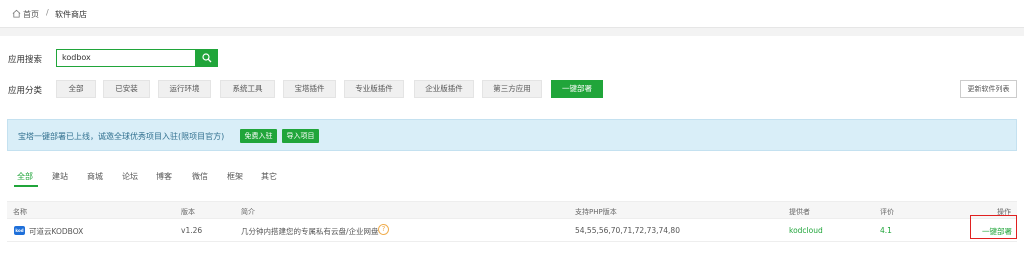 This screenshot has height=269, width=1024. Describe the element at coordinates (806, 230) in the screenshot. I see `provider-link: kodcloud` at that location.